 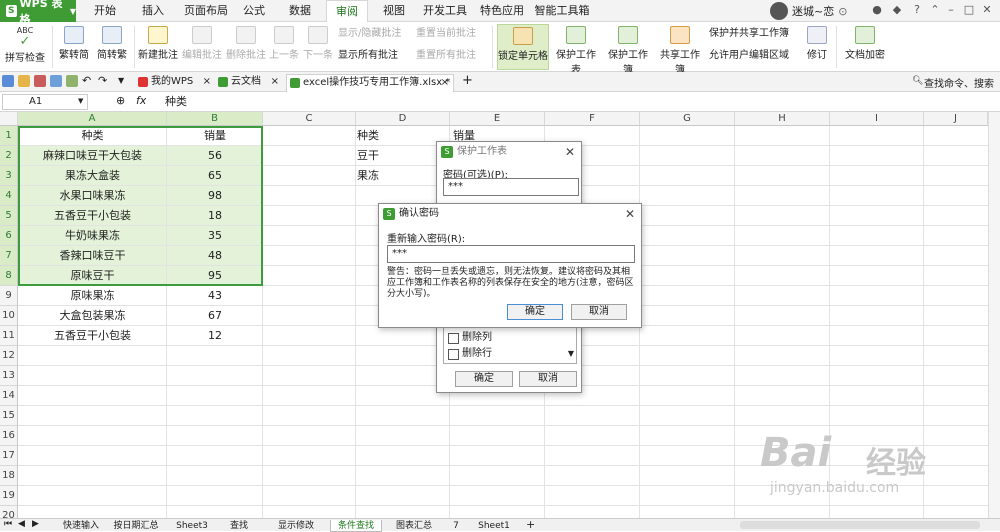 I want to click on sheet-tab: 显示修改, so click(x=296, y=526).